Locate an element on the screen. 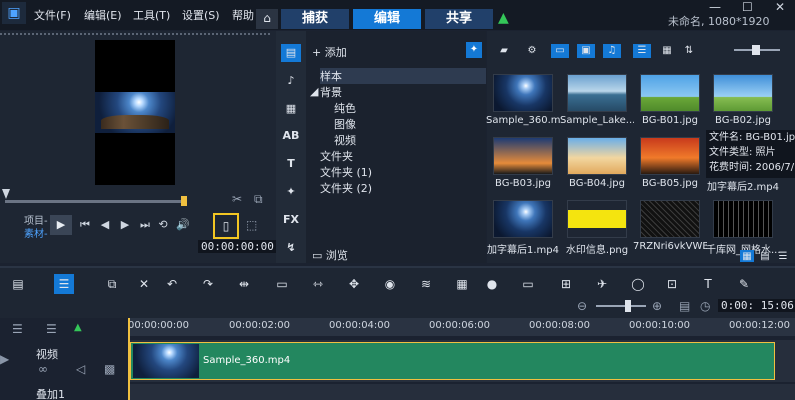 The width and height of the screenshot is (795, 400). multi-camera-icon: ⊞ is located at coordinates (566, 284).